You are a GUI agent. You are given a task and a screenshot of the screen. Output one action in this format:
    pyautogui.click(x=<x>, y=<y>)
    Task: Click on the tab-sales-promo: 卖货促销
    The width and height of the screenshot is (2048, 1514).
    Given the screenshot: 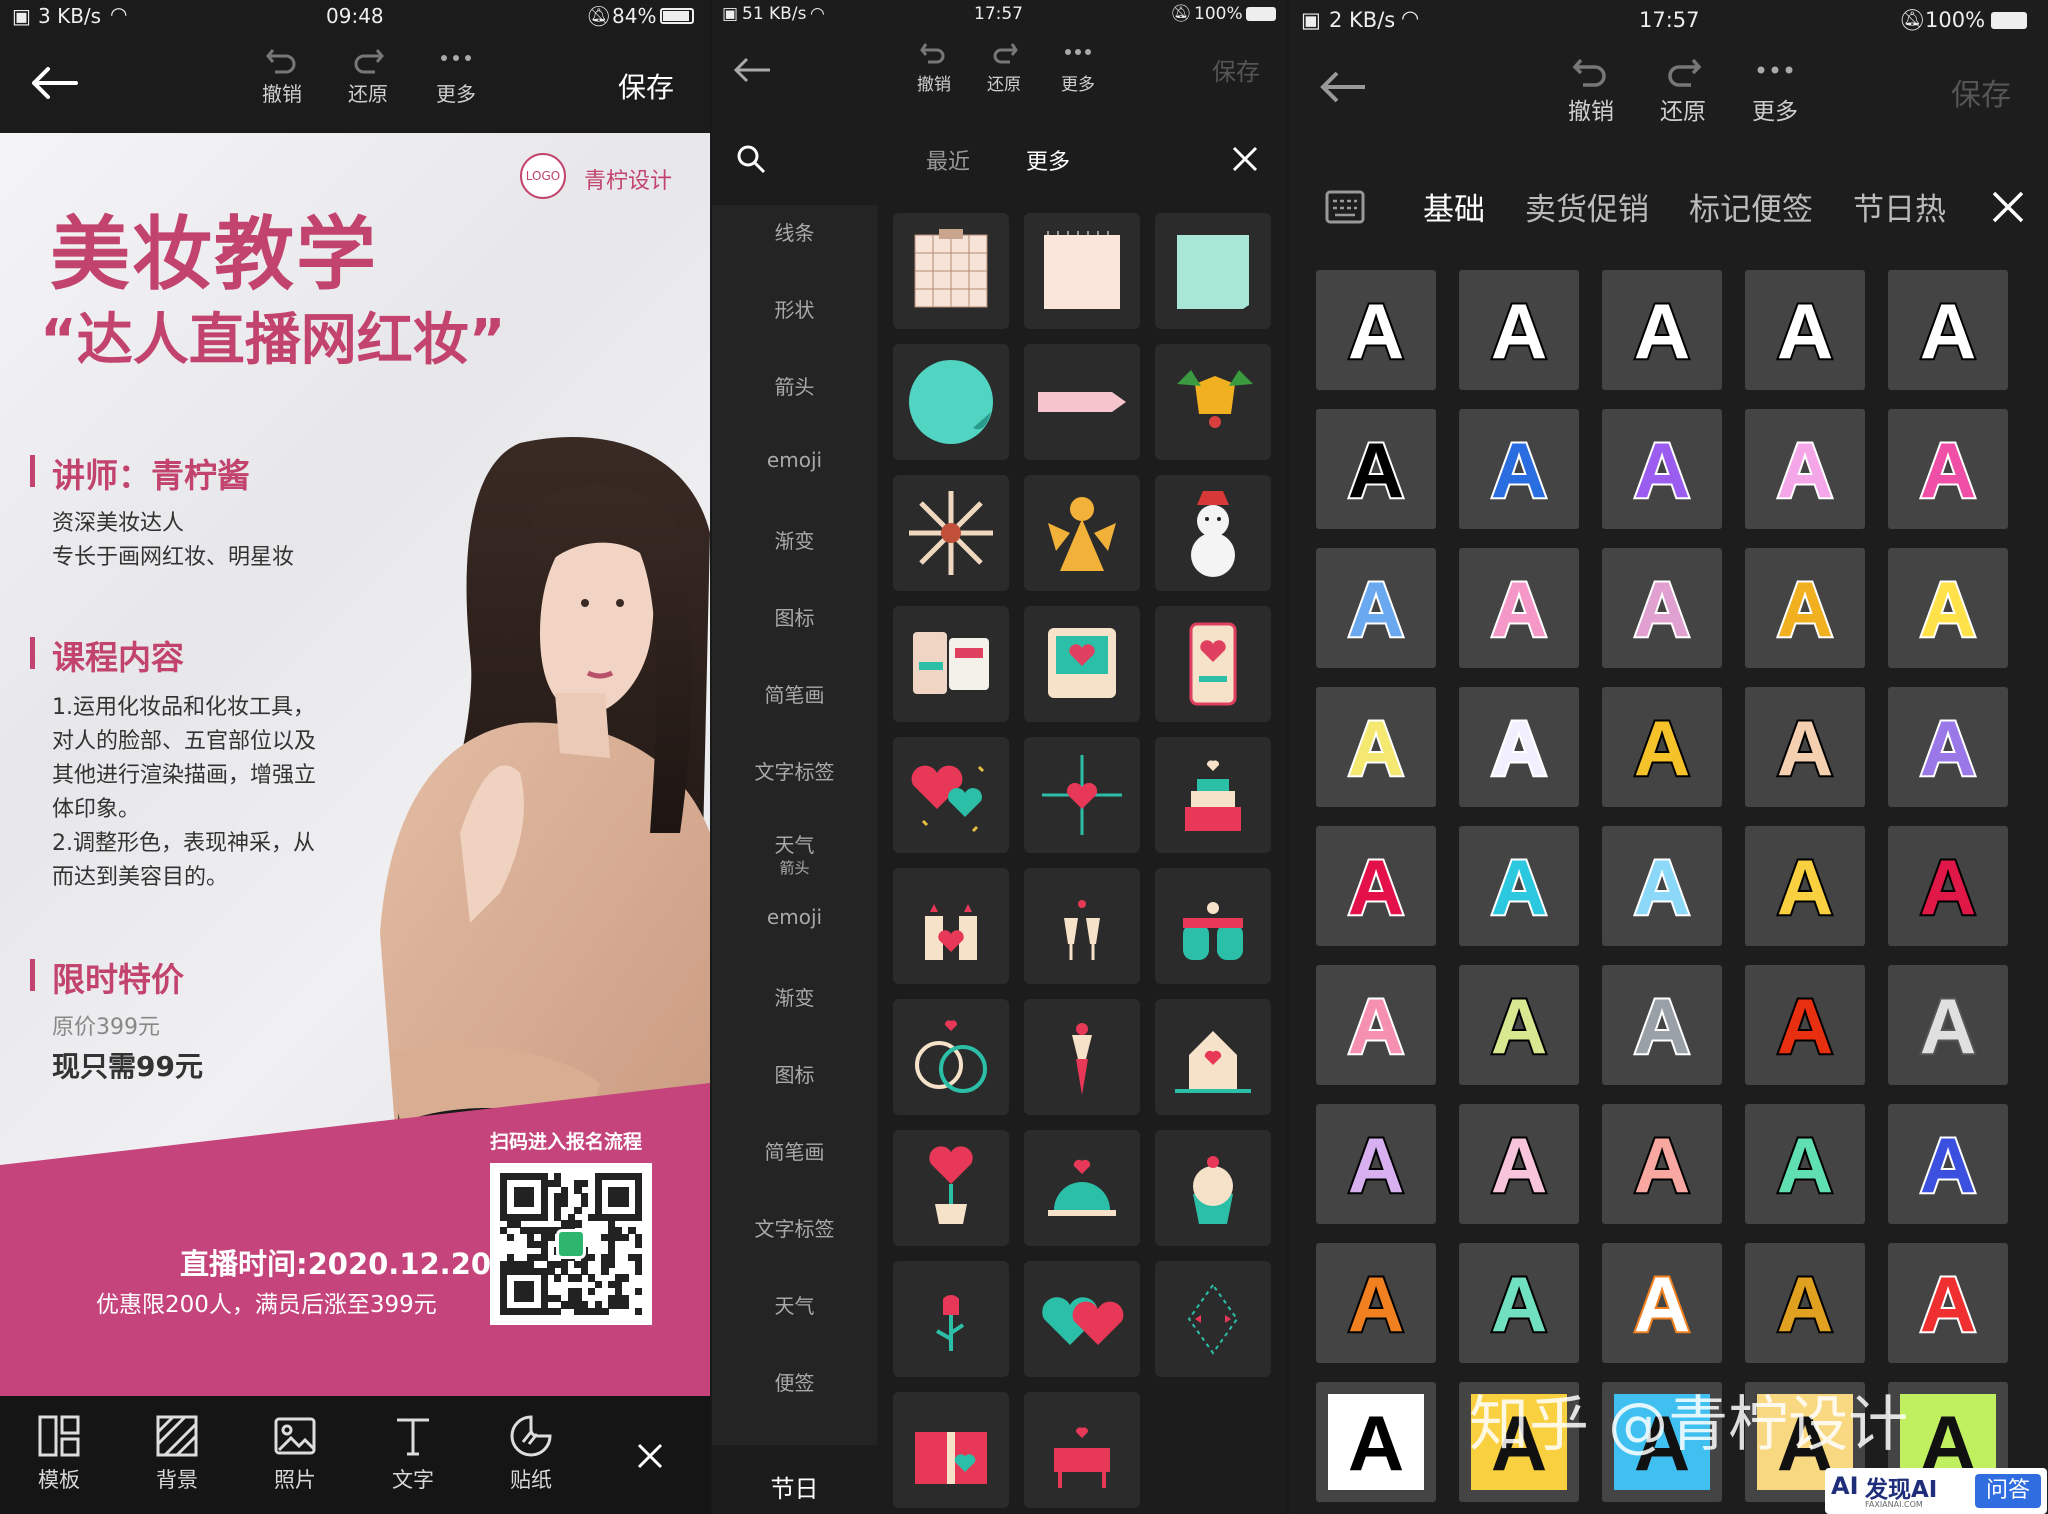 What is the action you would take?
    pyautogui.click(x=1587, y=206)
    